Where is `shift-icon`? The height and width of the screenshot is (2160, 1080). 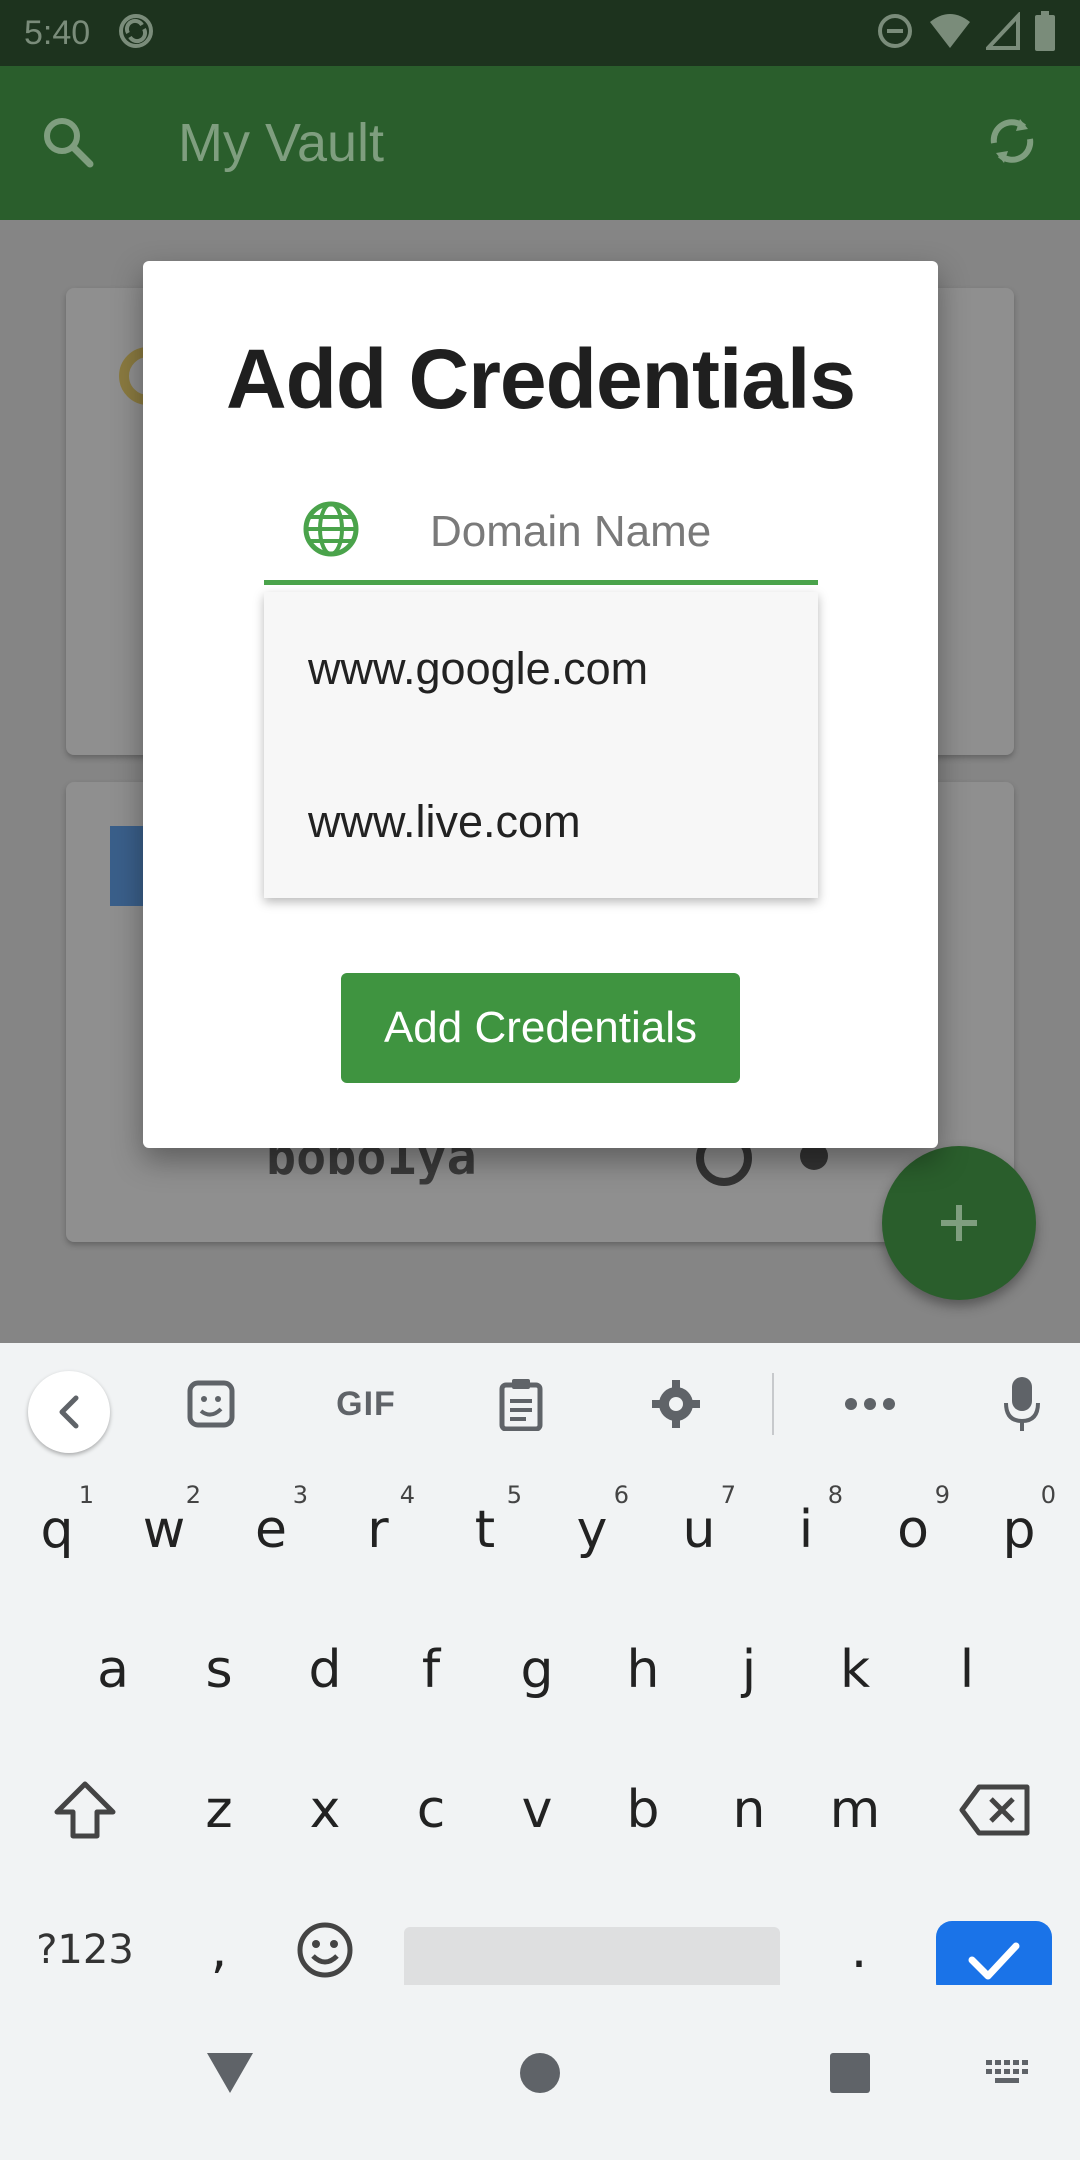
shift-icon is located at coordinates (85, 1810).